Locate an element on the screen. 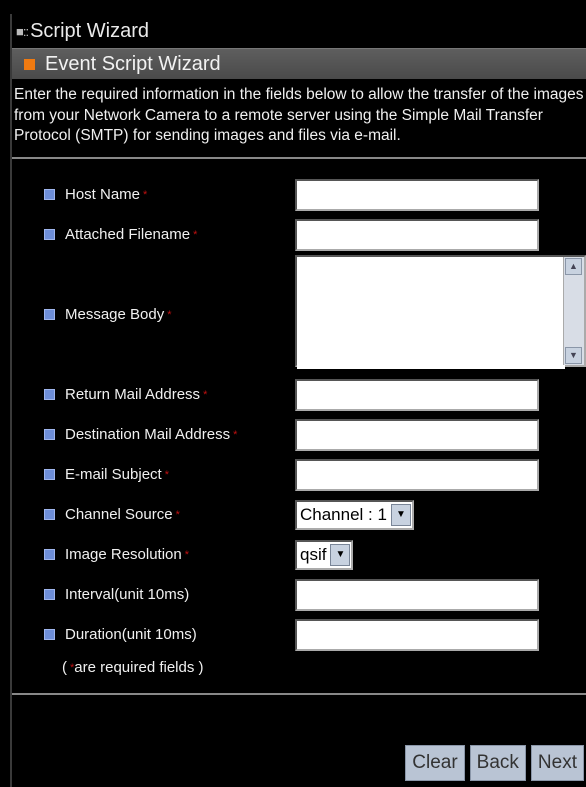 This screenshot has width=586, height=787. button-bar: Clear Back Next is located at coordinates (494, 763).